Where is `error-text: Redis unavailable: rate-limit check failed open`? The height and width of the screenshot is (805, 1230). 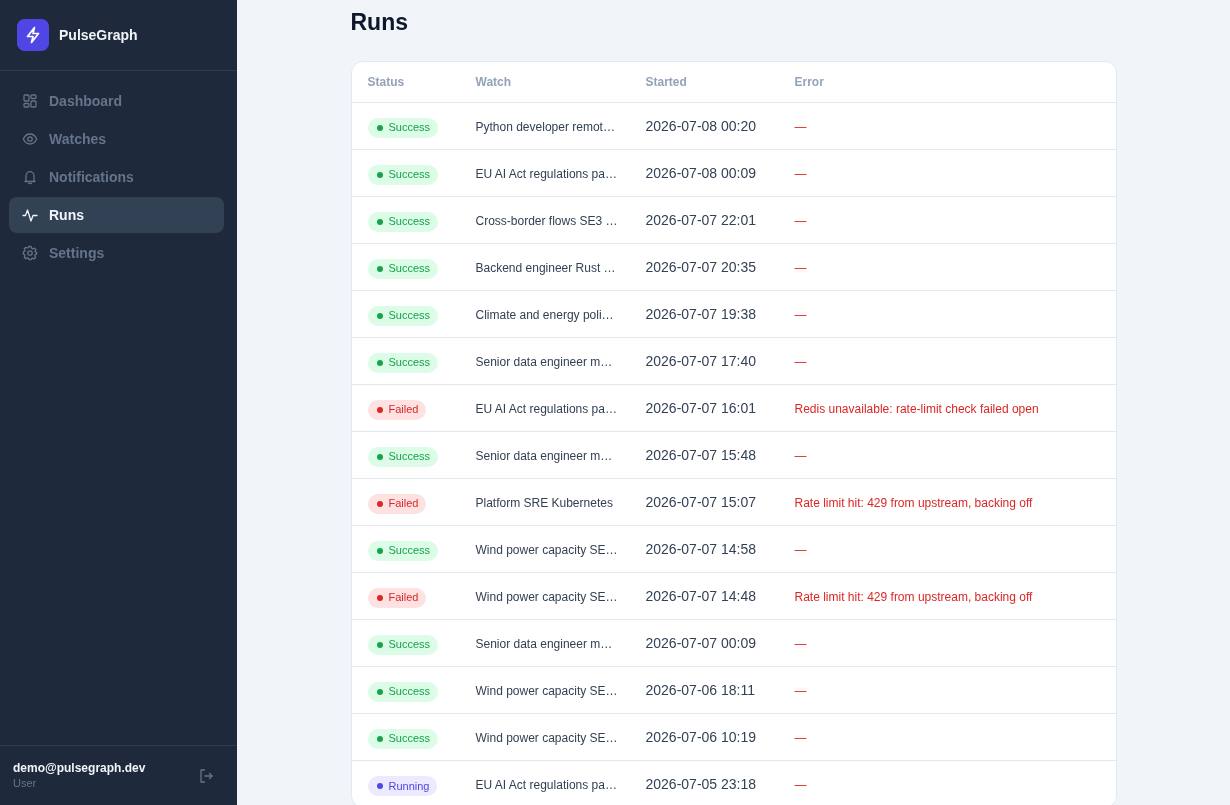
error-text: Redis unavailable: rate-limit check failed open is located at coordinates (916, 408).